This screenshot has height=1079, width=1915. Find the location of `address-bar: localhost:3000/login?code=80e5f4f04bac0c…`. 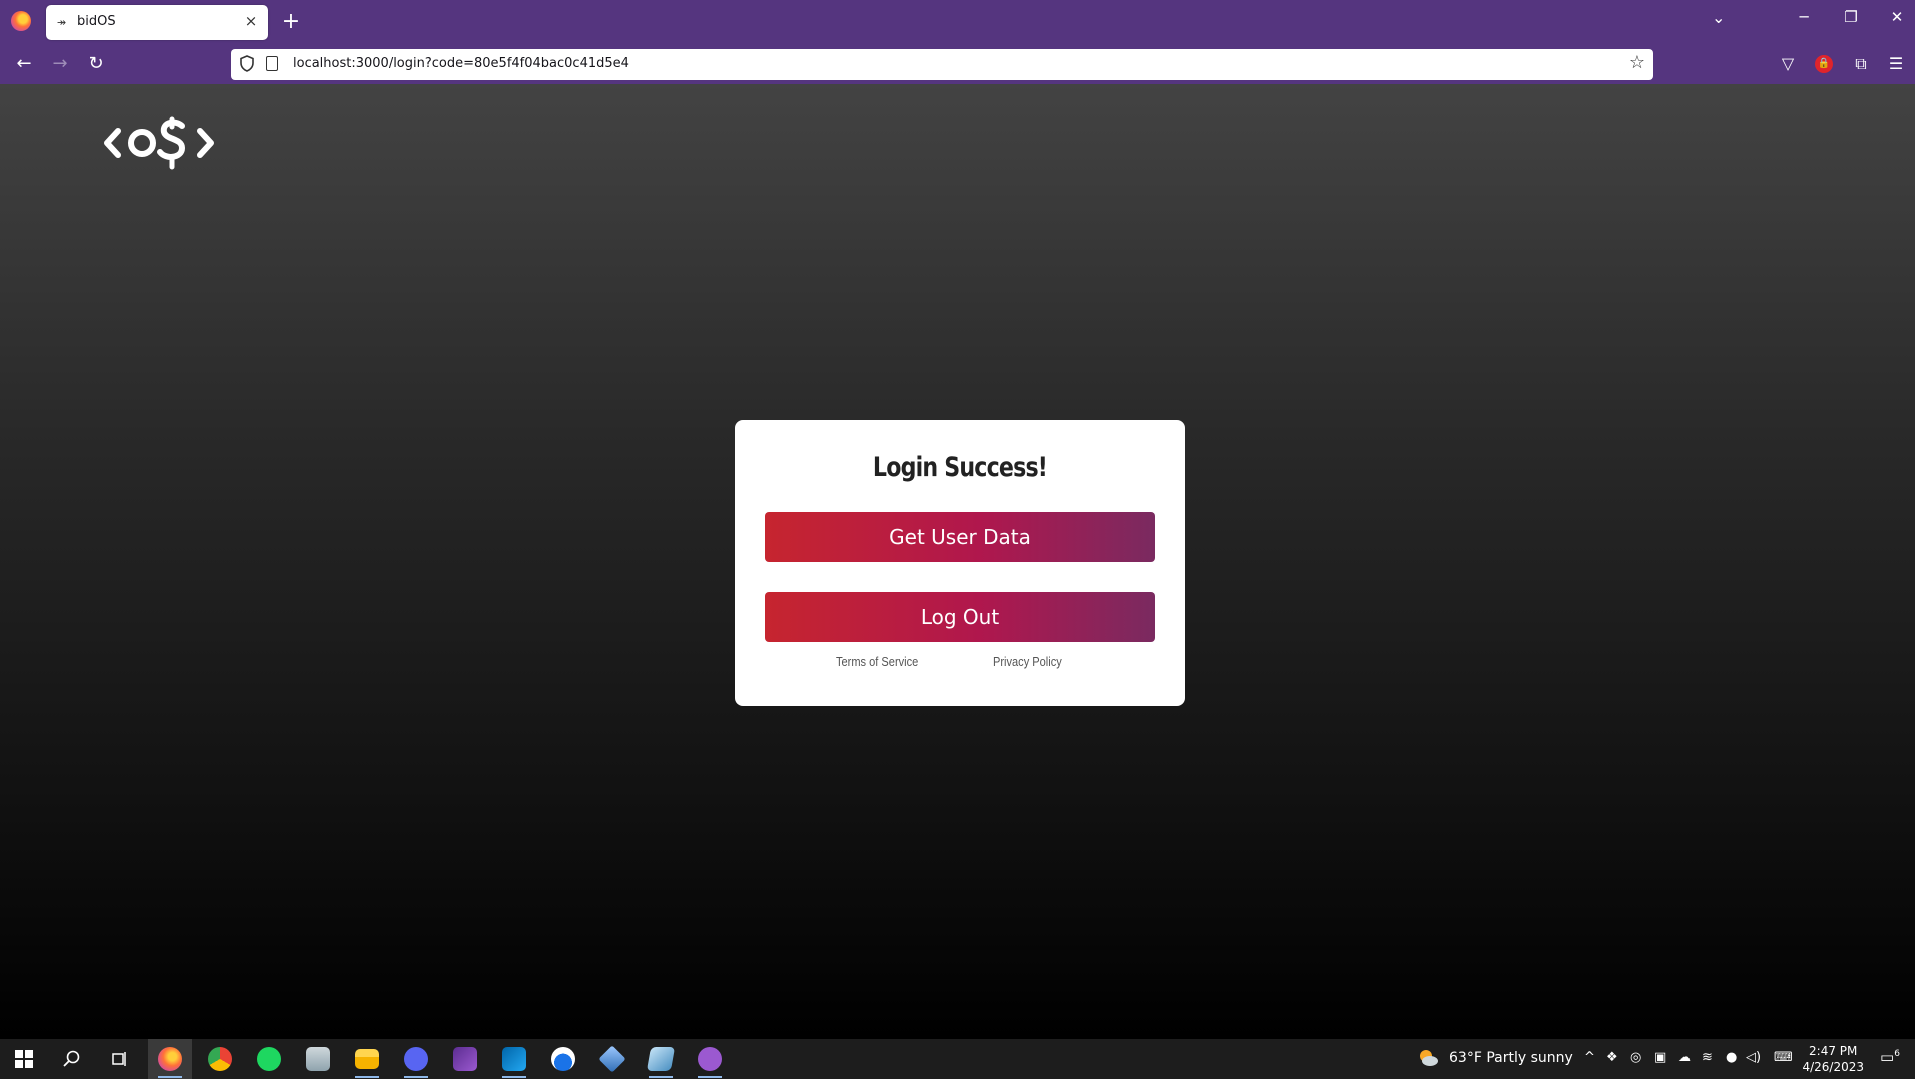

address-bar: localhost:3000/login?code=80e5f4f04bac0c… is located at coordinates (942, 64).